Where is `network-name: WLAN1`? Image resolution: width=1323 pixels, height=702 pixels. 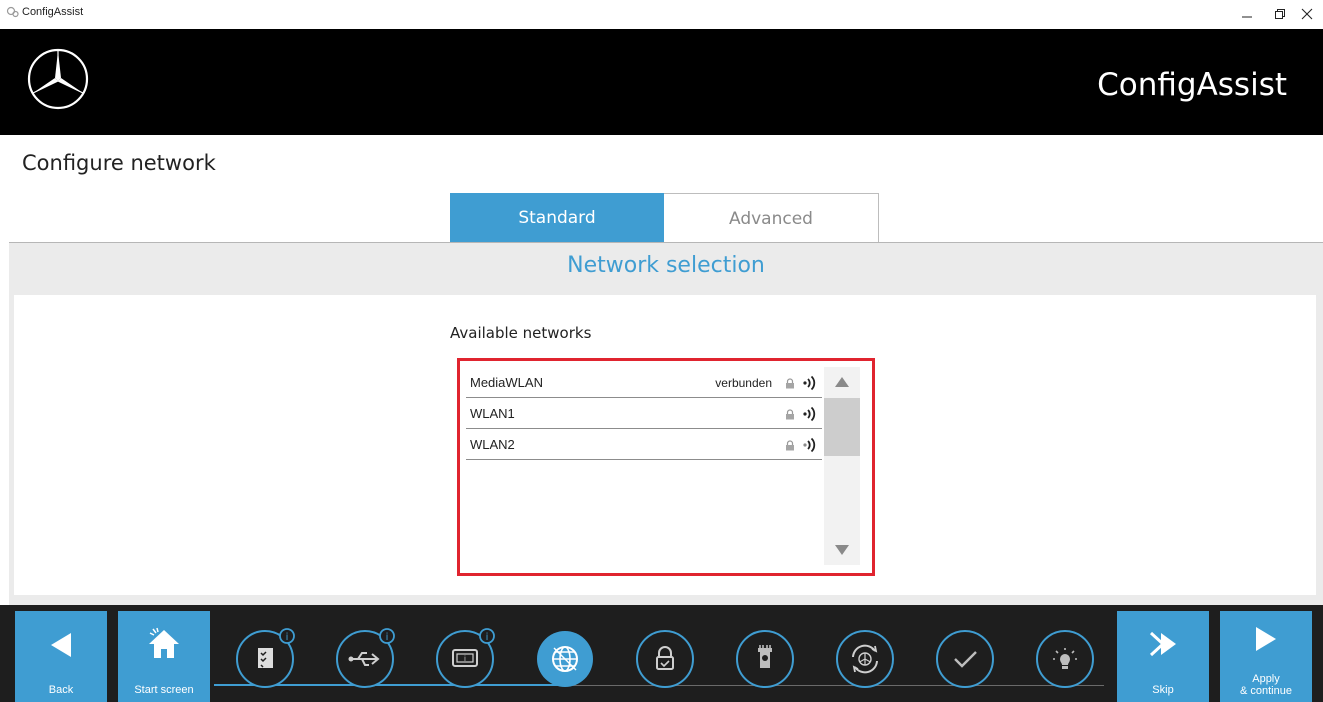 network-name: WLAN1 is located at coordinates (492, 413).